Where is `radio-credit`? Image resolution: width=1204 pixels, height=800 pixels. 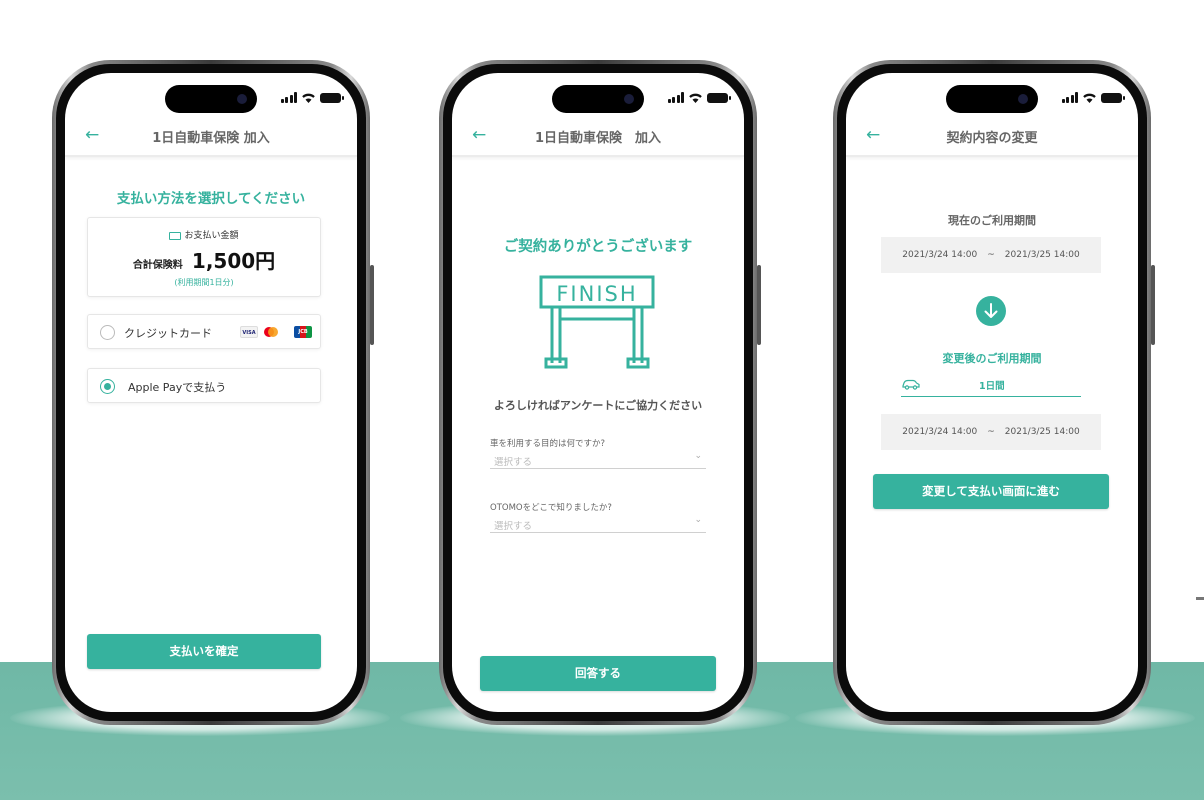
radio-credit is located at coordinates (107, 332).